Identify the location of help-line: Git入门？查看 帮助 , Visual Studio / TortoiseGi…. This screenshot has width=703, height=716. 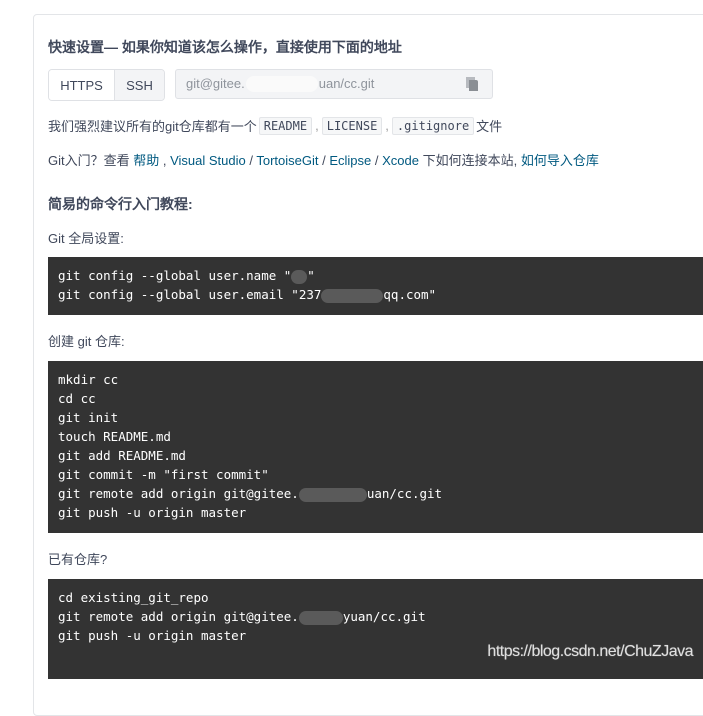
(323, 160).